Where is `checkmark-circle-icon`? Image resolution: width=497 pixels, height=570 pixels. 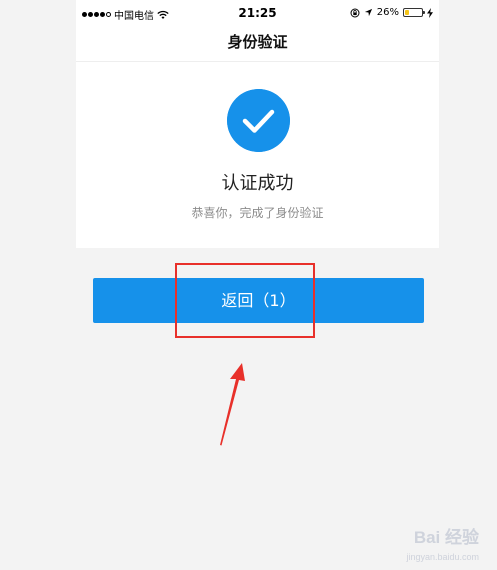
checkmark-circle-icon is located at coordinates (258, 120).